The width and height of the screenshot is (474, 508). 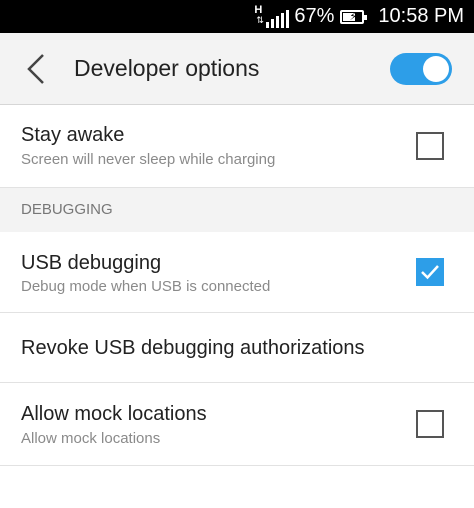 I want to click on status-bar: H ⇅ 67% ⚡ 10:58 PM, so click(x=237, y=16).